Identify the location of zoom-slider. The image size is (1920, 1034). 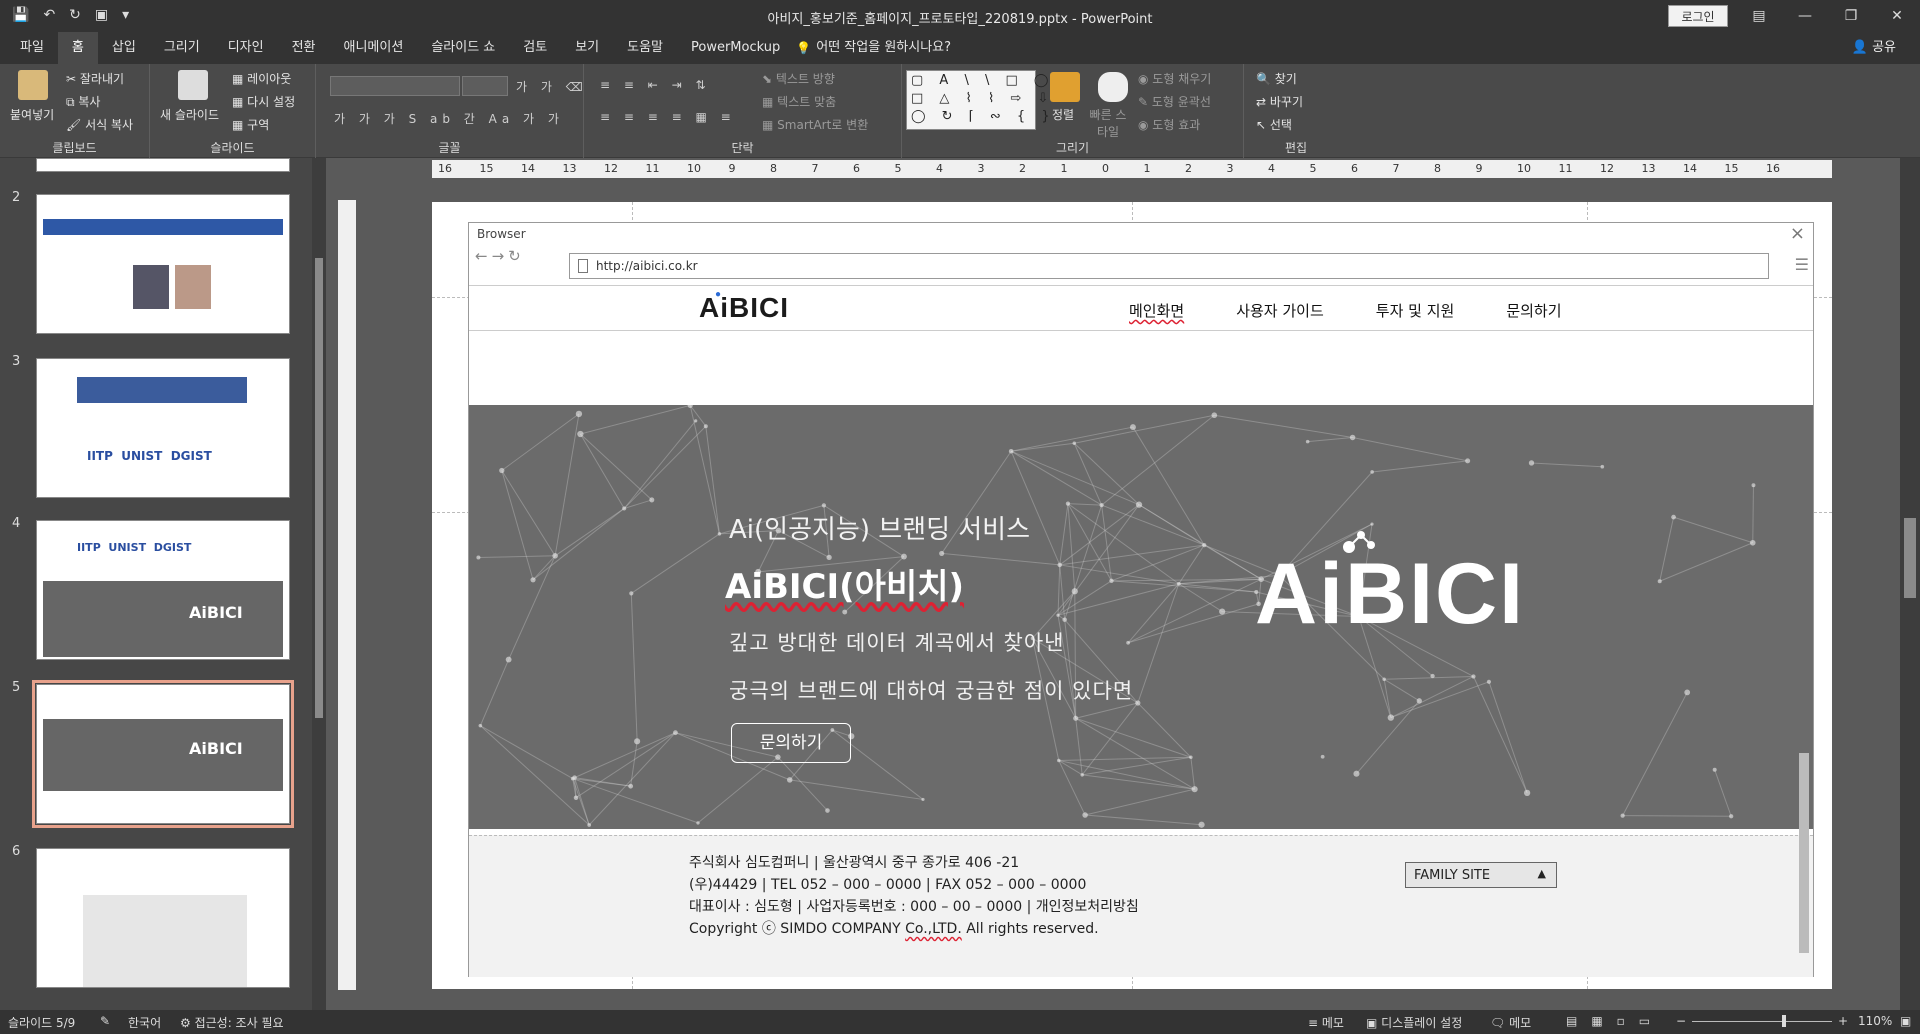
(1762, 1021).